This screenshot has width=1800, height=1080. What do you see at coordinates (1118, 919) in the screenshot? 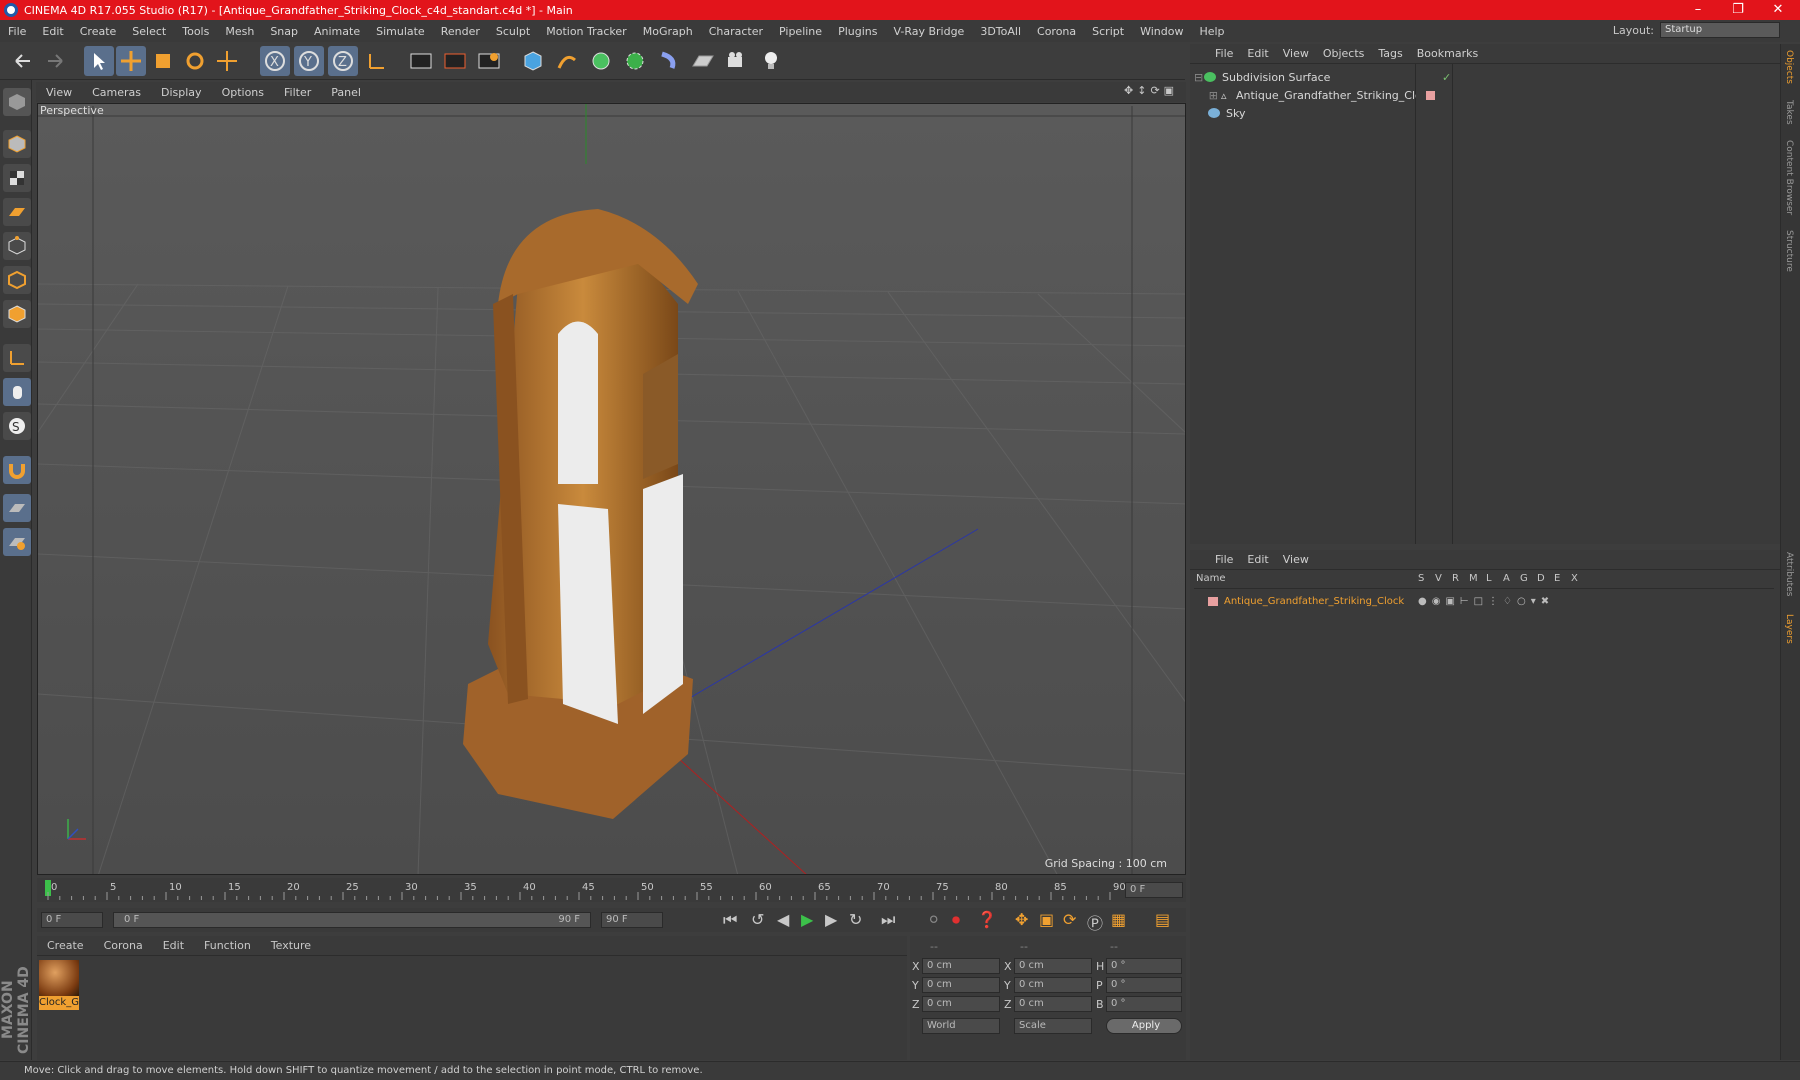
I see `key-pla-icon: ▦` at bounding box center [1118, 919].